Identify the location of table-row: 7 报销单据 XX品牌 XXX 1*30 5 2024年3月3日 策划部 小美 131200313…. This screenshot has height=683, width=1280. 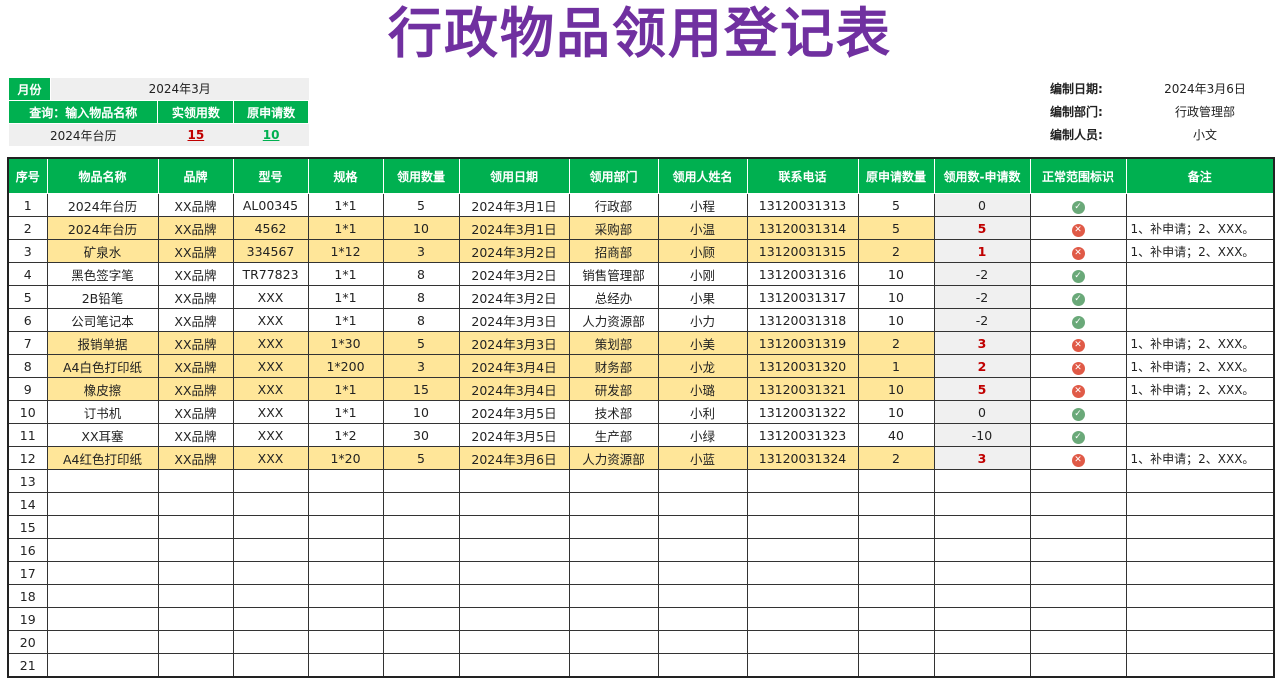
(641, 343).